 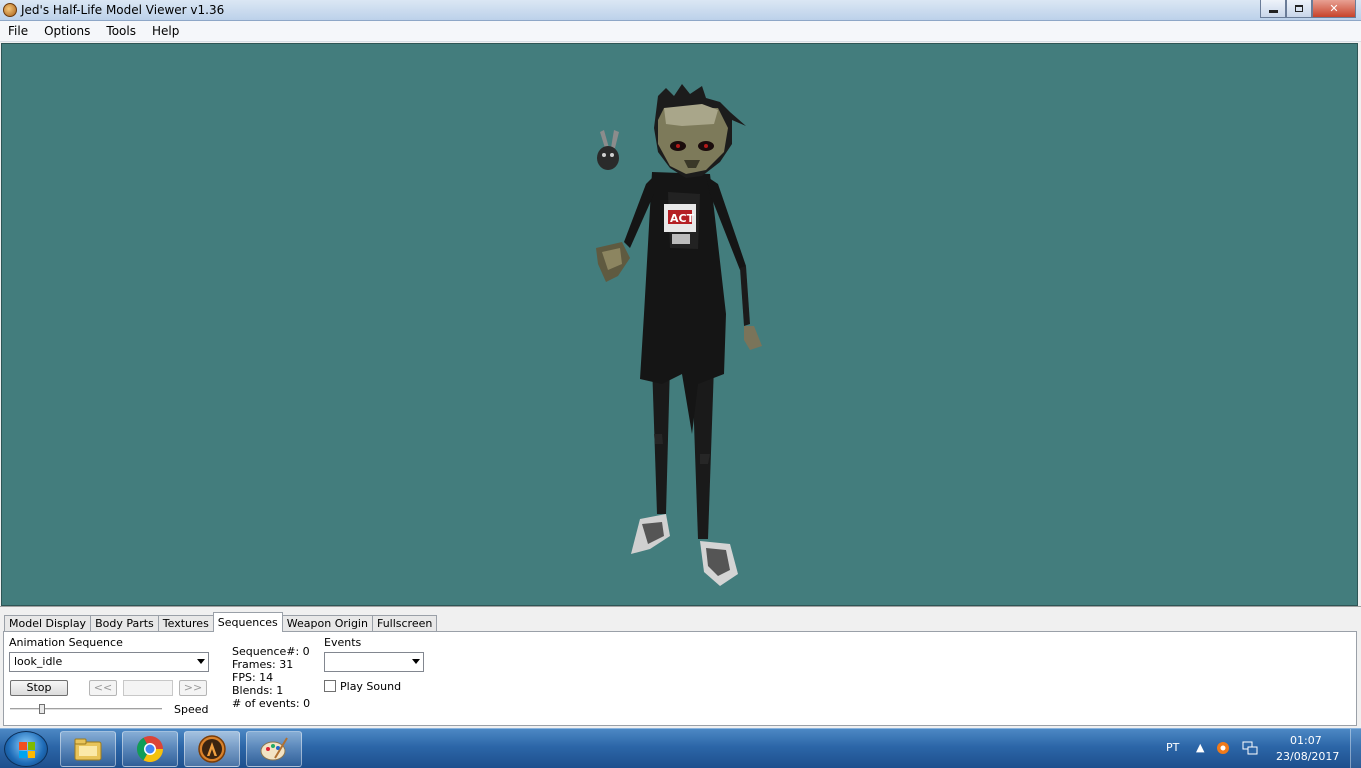 What do you see at coordinates (191, 709) in the screenshot?
I see `speed-label: Speed` at bounding box center [191, 709].